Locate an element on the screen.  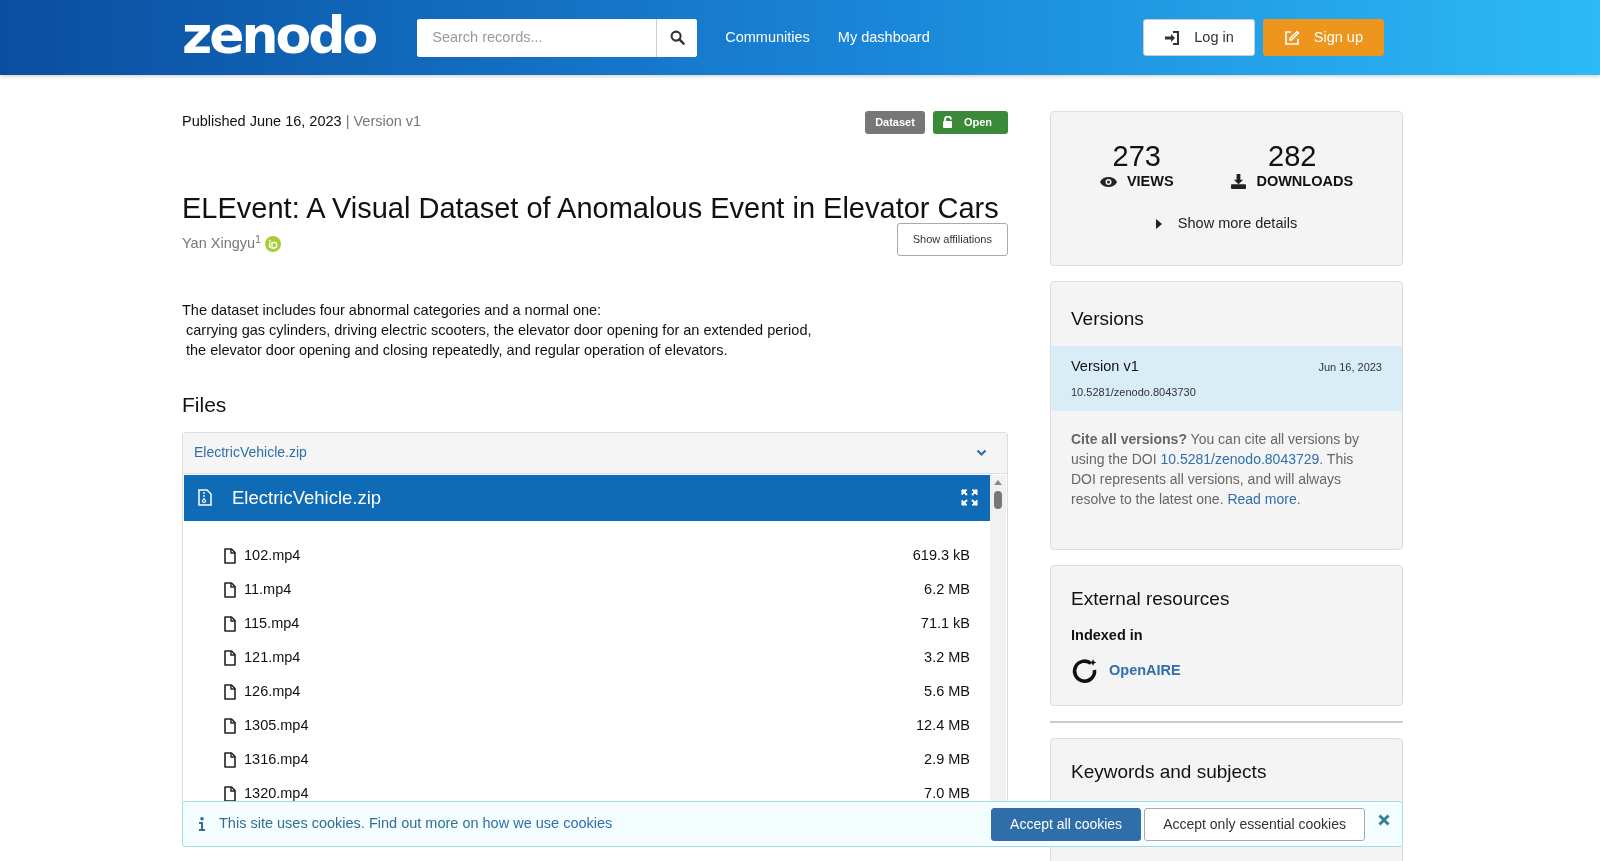
card-heading: External resources is located at coordinates (1151, 599).